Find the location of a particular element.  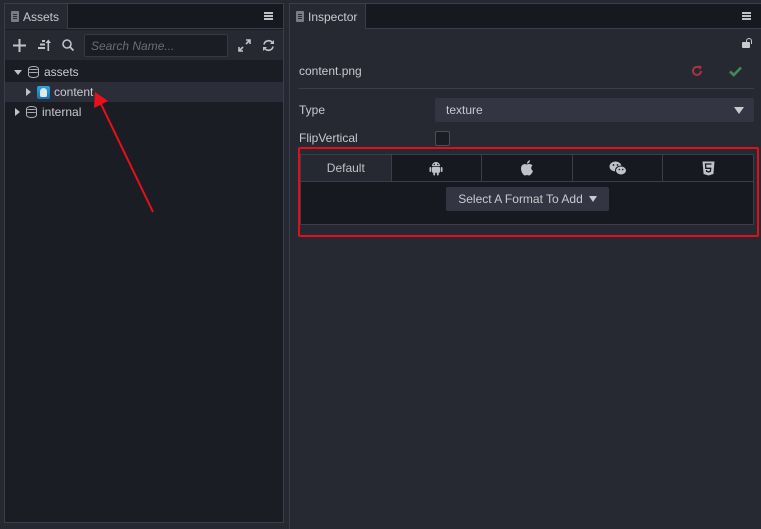

file-name: content.png is located at coordinates (330, 71).